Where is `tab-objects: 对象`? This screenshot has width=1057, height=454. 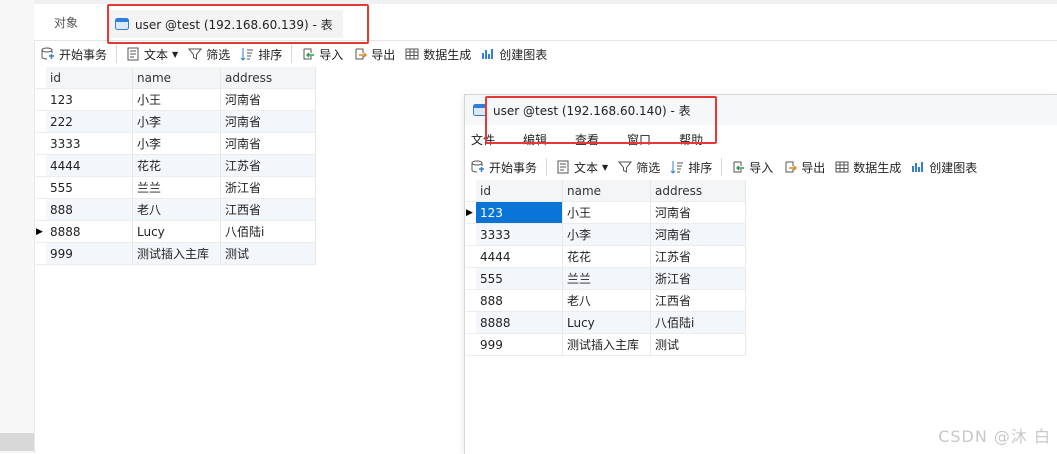 tab-objects: 对象 is located at coordinates (66, 22).